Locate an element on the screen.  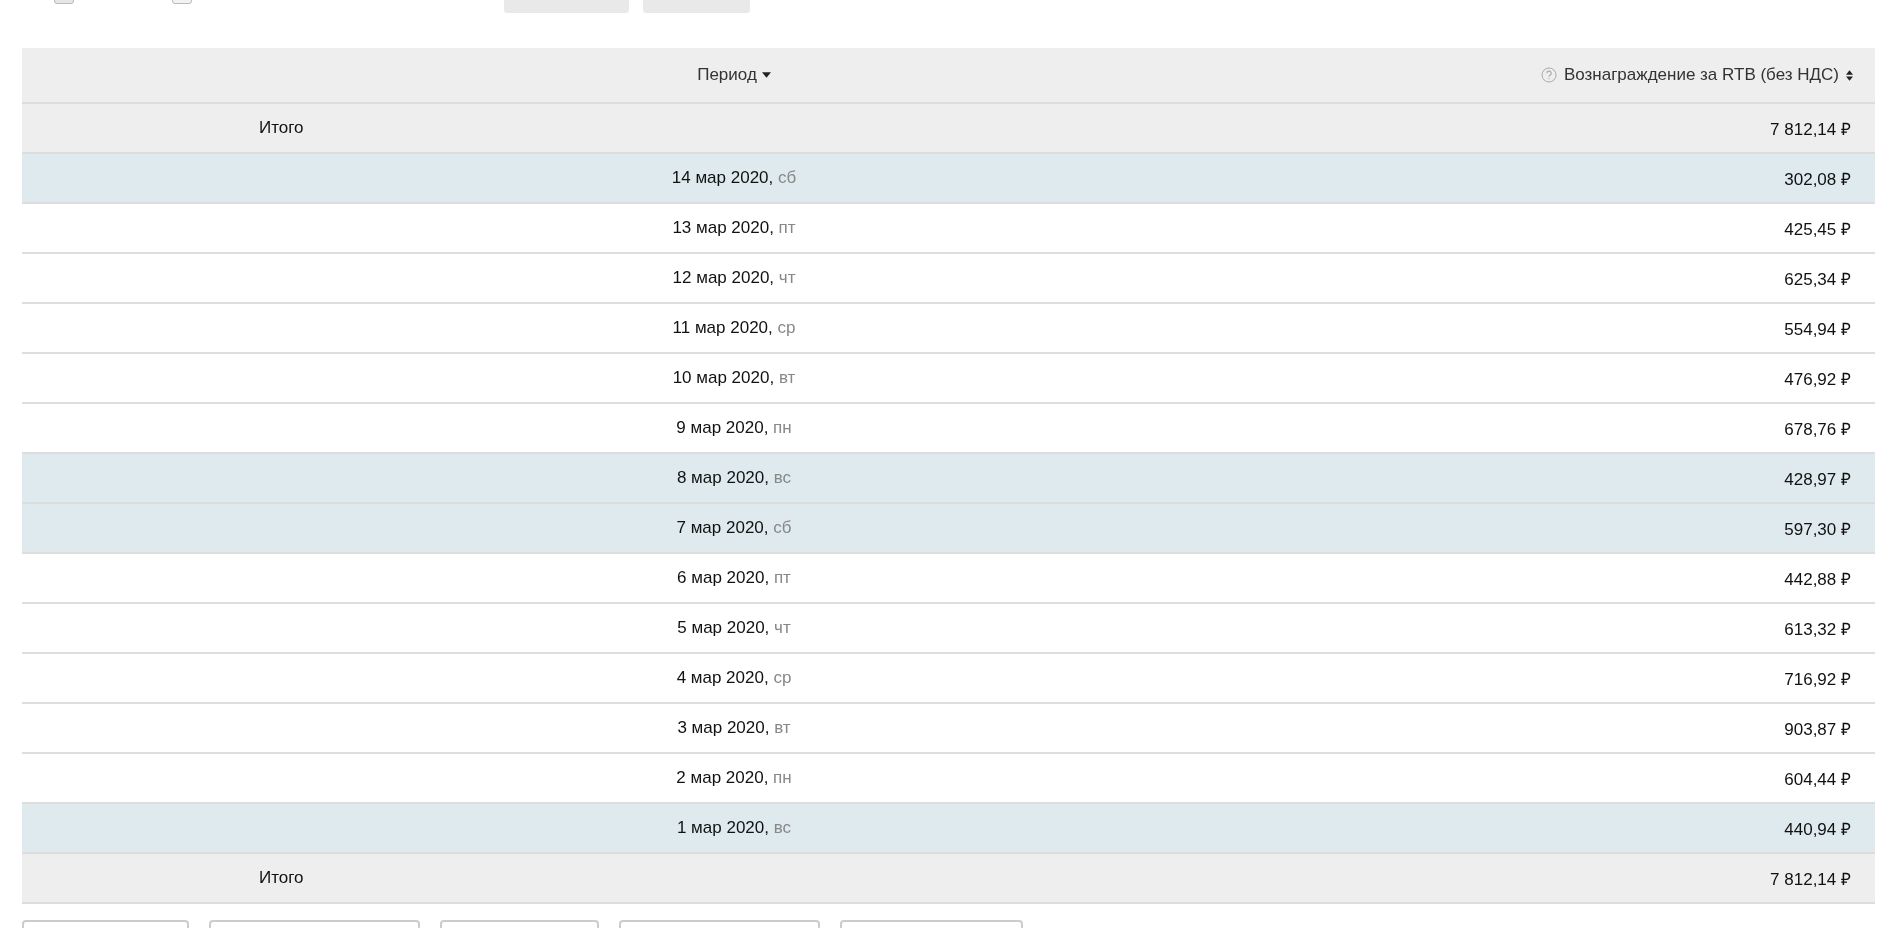
table-cell: 442,88 ₽ is located at coordinates (1817, 579).